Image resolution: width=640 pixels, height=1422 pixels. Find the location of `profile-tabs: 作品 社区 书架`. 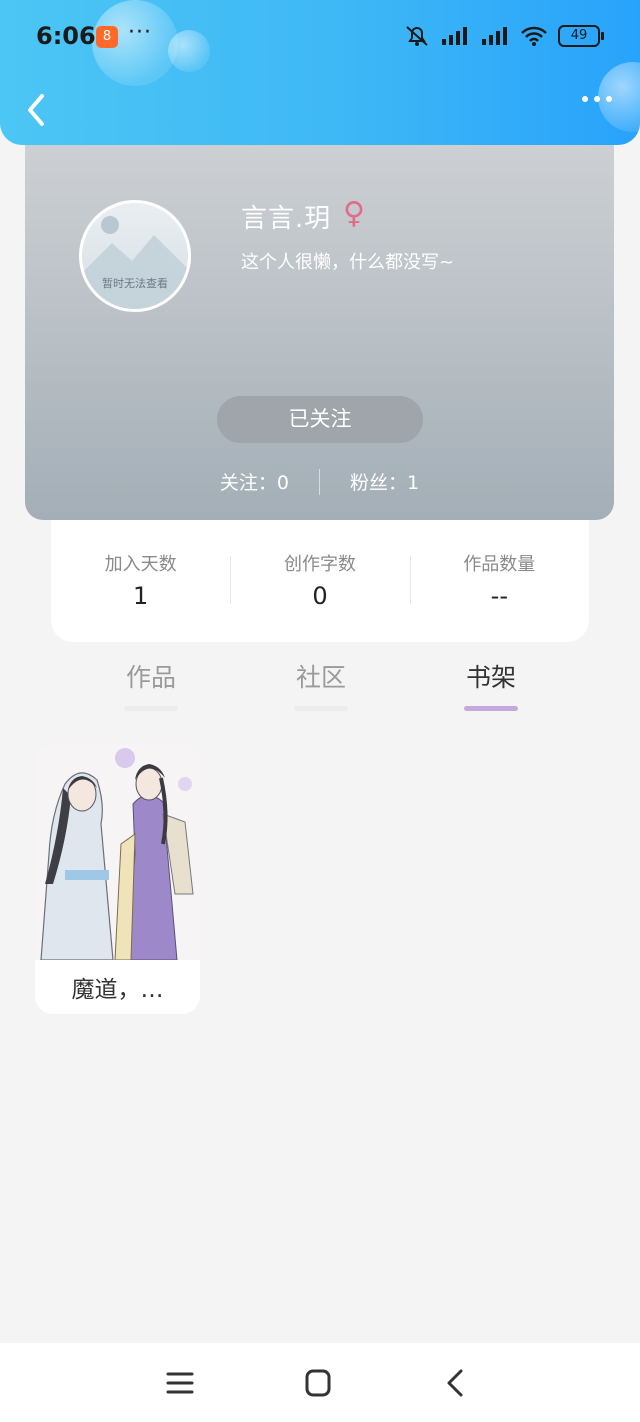

profile-tabs: 作品 社区 书架 is located at coordinates (321, 684).